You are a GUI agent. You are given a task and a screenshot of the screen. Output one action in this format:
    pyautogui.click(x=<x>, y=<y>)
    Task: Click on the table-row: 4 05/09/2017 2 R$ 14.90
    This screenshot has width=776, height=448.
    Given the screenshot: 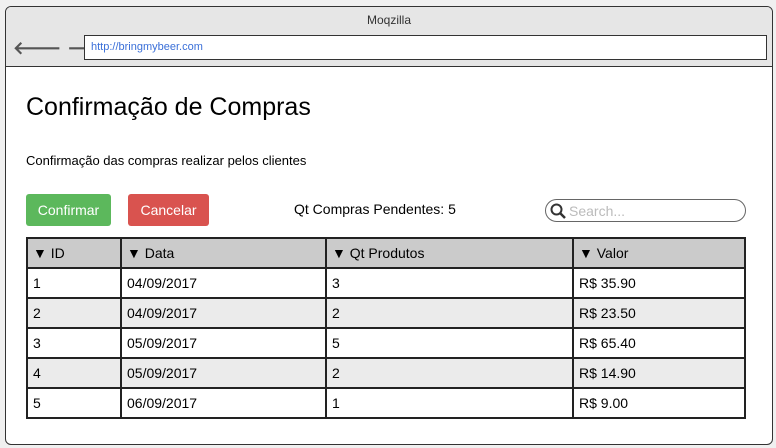 What is the action you would take?
    pyautogui.click(x=386, y=373)
    